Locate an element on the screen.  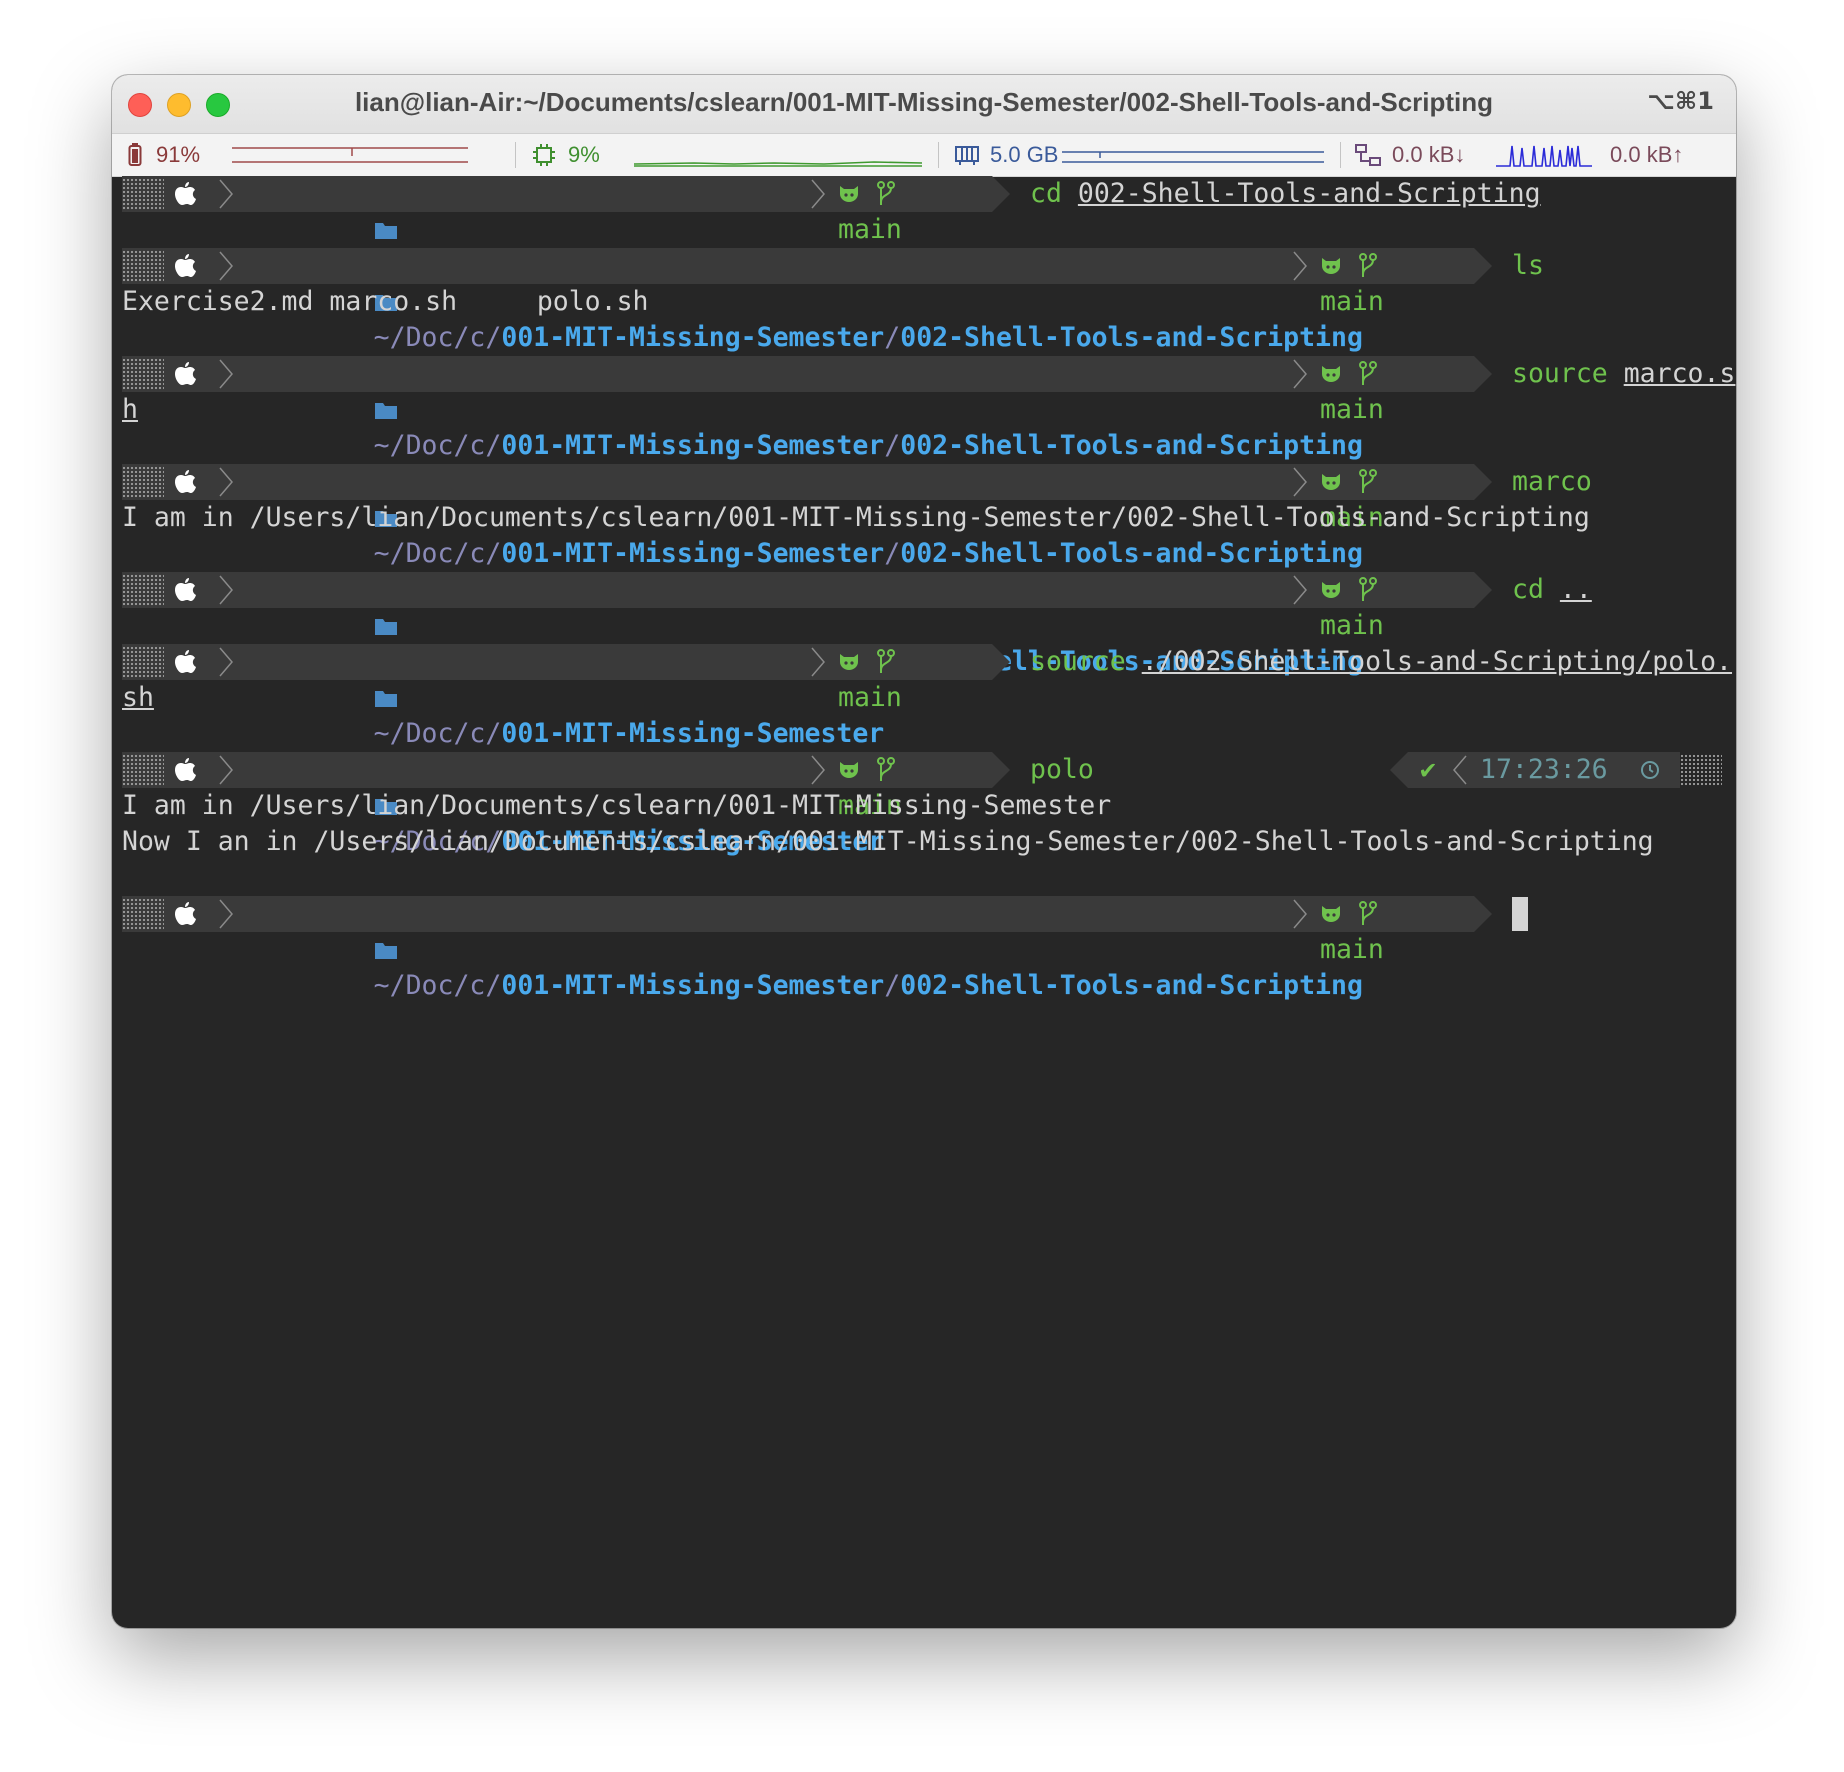
network-down: 0.0 kB↓ is located at coordinates (1429, 154).